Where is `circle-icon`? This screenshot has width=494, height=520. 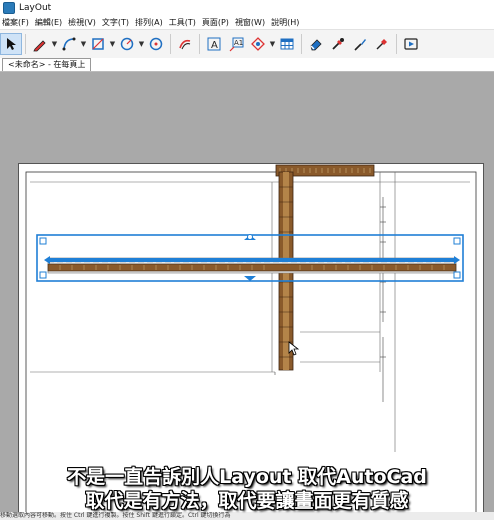
circle-icon is located at coordinates (127, 44).